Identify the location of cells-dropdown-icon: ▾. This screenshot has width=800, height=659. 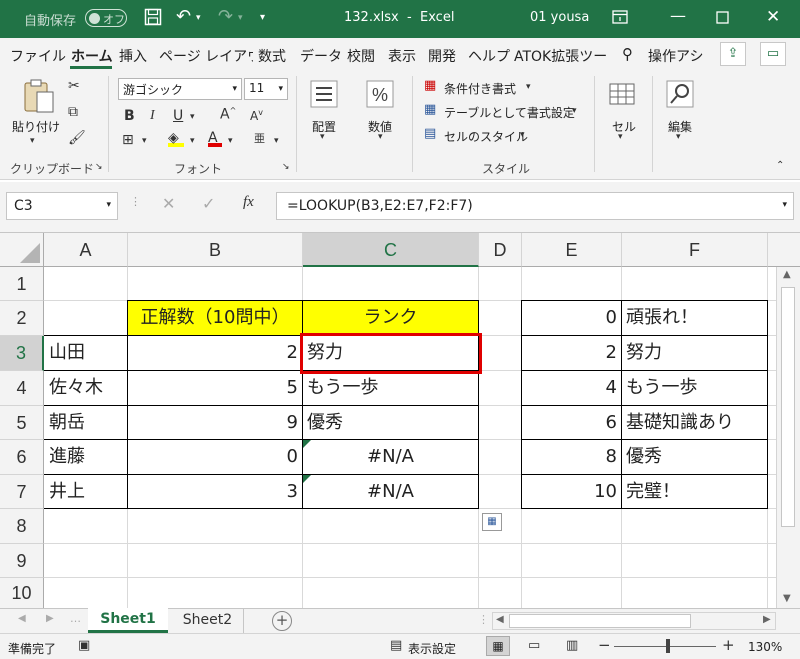
(620, 137).